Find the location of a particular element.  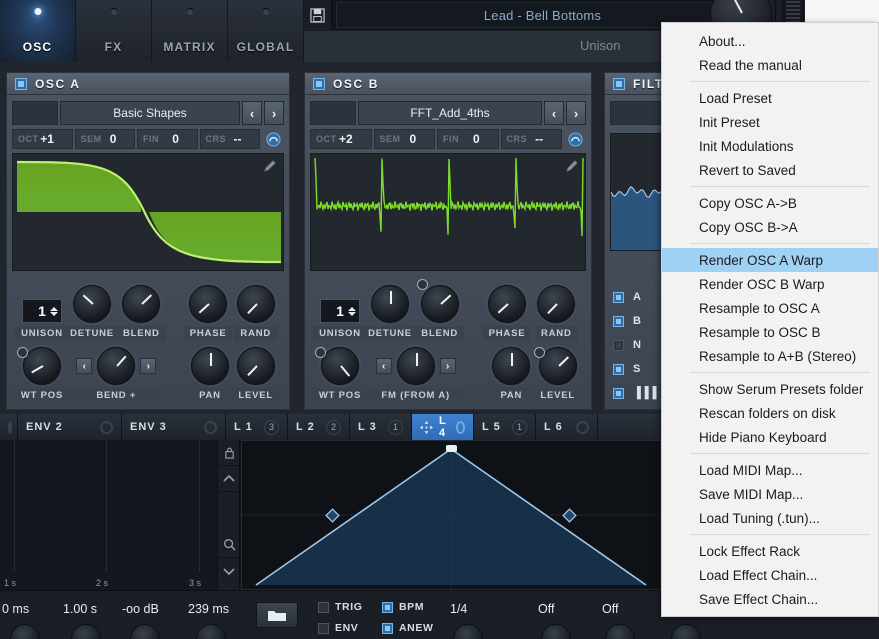

osc-a-param-fin: FIN 0 is located at coordinates (167, 139).